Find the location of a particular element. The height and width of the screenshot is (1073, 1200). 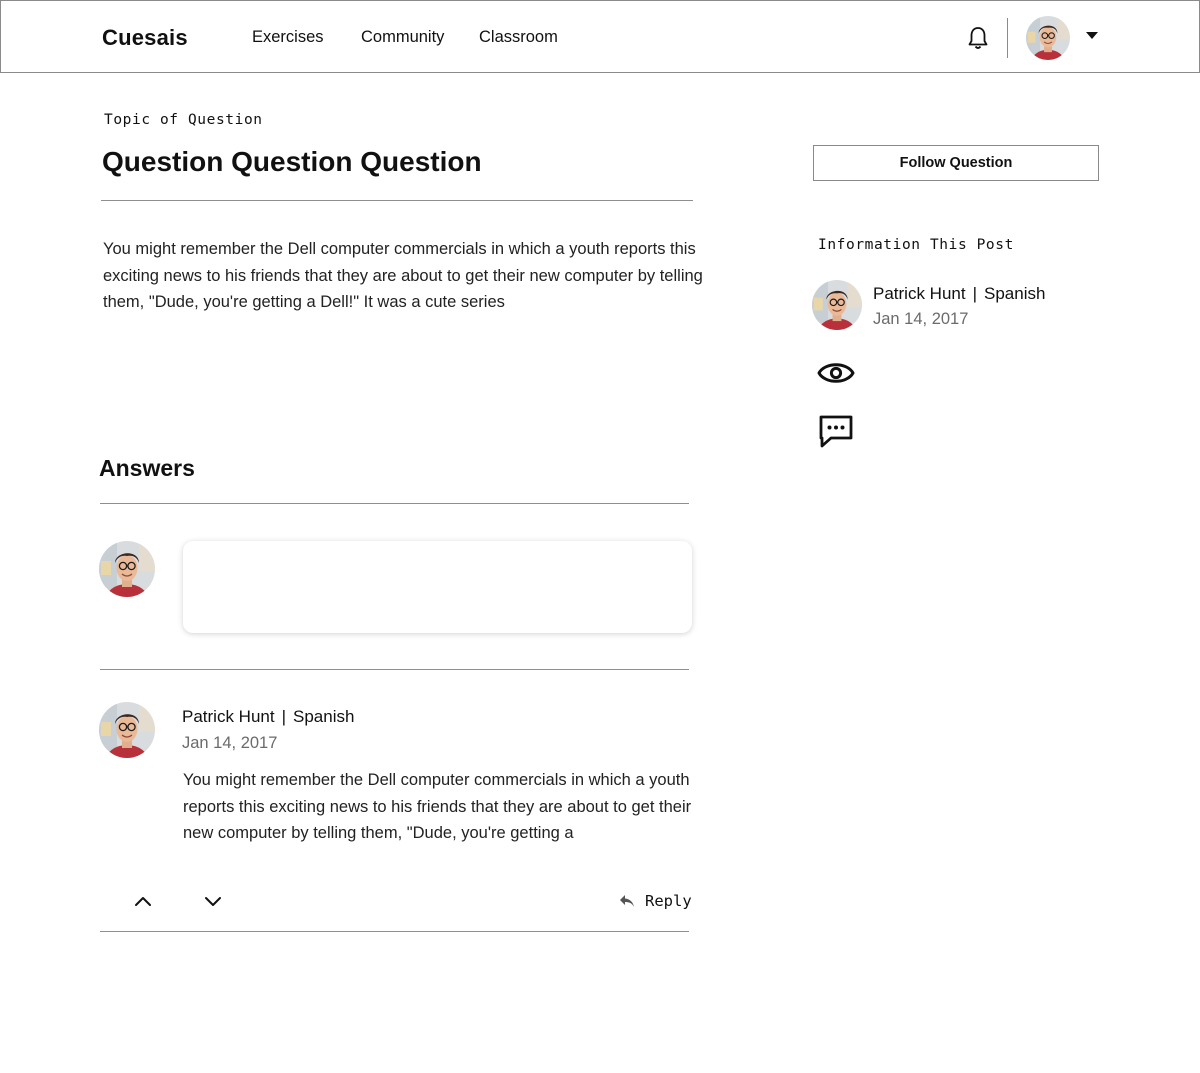

follow-question-button: Follow Question is located at coordinates (956, 163).